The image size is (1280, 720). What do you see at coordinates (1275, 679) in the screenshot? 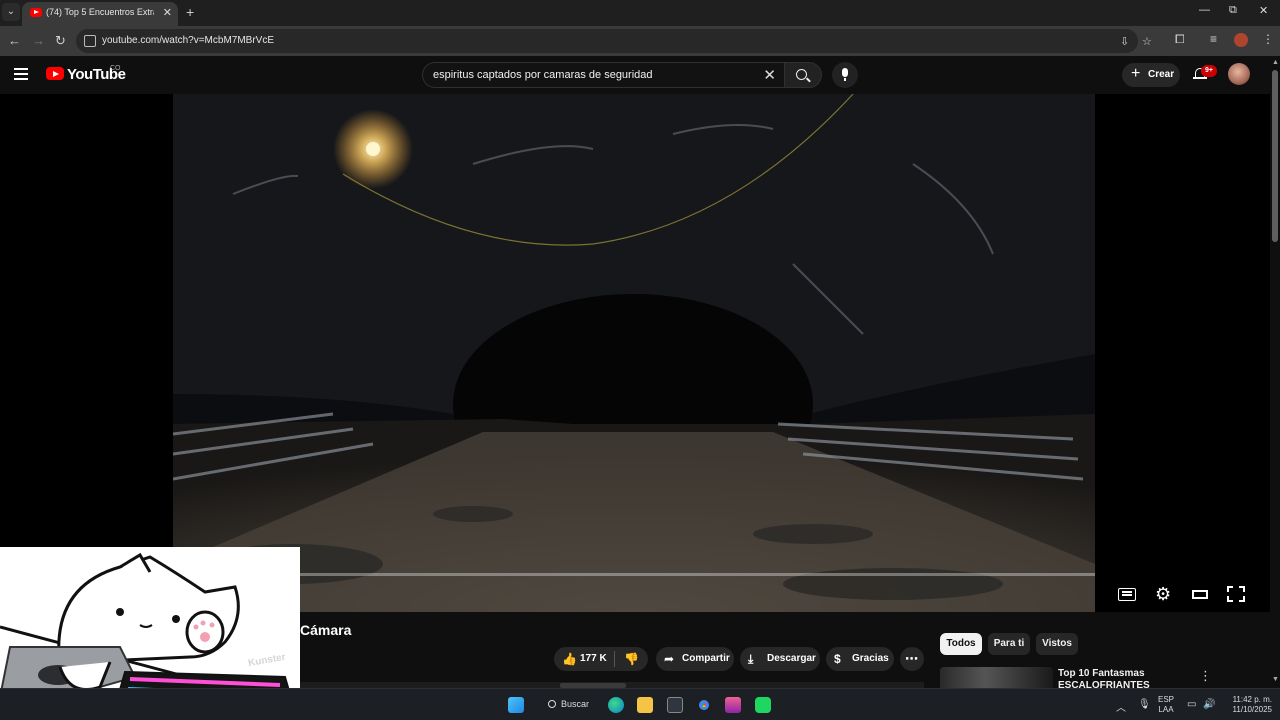
I see `scroll-down-arrow-icon: ▼` at bounding box center [1275, 679].